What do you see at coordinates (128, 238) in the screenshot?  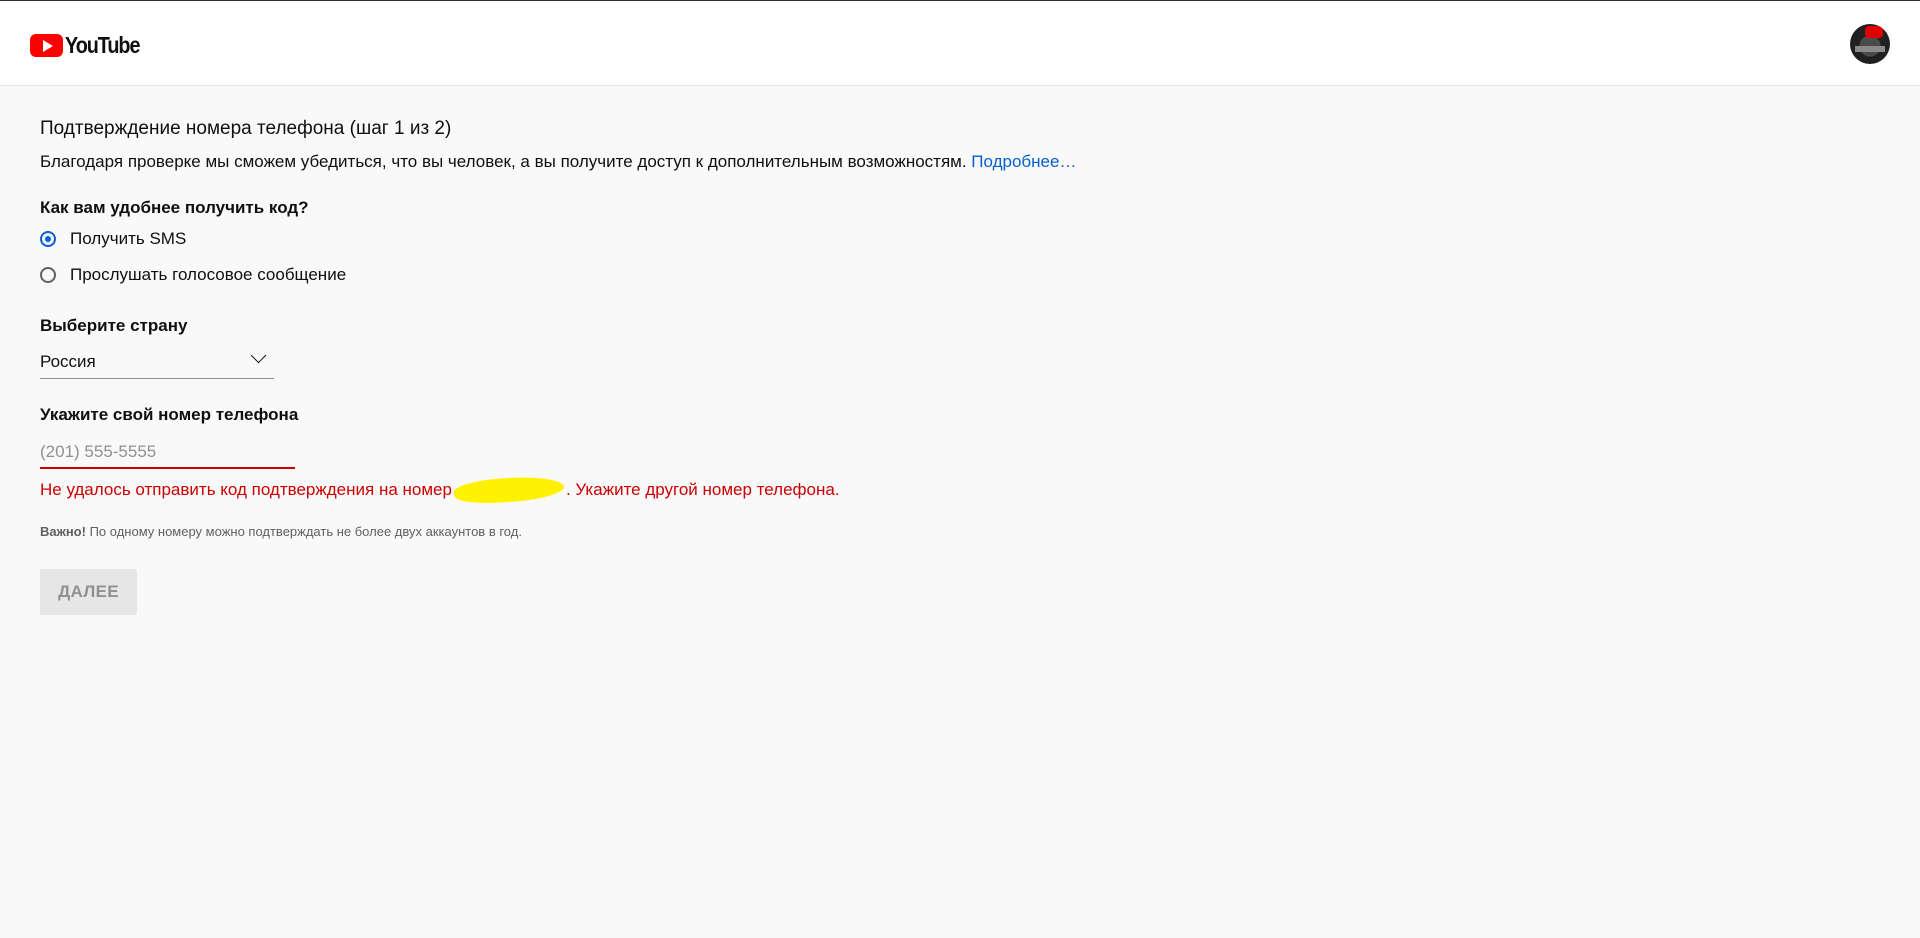 I see `option-sms-label: Получить SMS` at bounding box center [128, 238].